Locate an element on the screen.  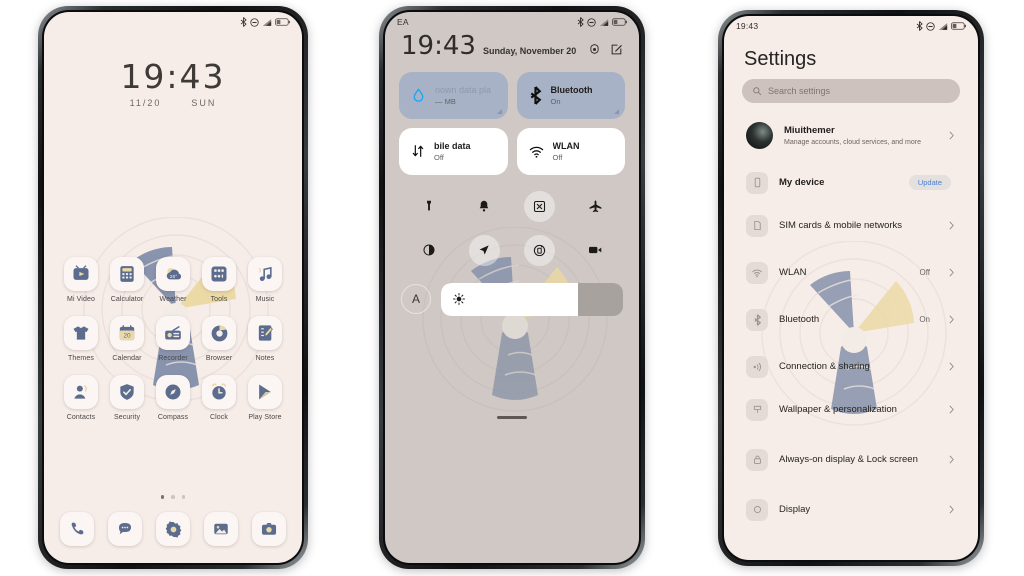
tile-text: WLAN Off is located at coordinates (566, 151).